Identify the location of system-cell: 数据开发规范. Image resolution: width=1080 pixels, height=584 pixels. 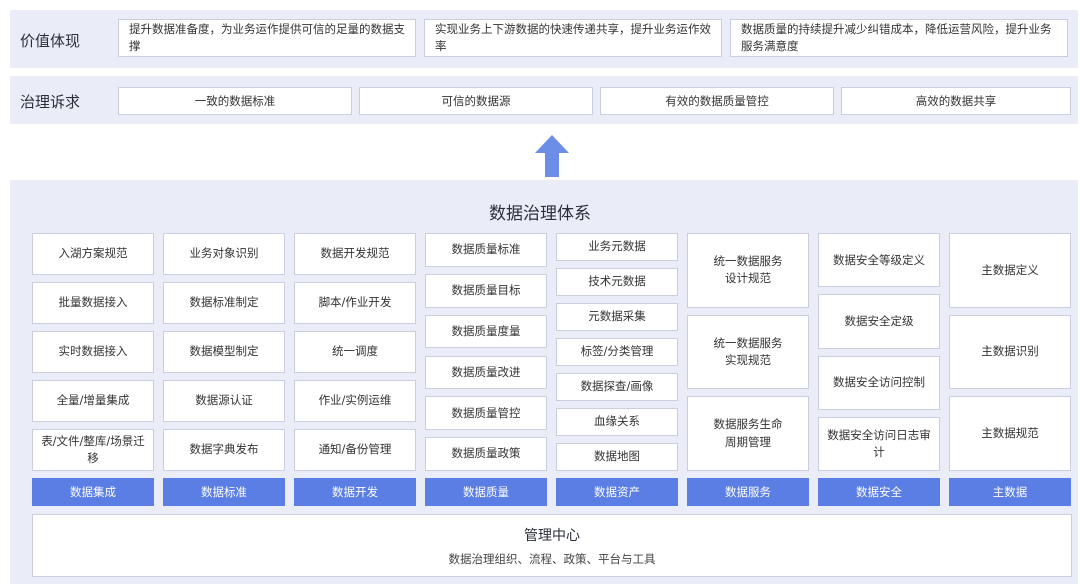
(355, 254).